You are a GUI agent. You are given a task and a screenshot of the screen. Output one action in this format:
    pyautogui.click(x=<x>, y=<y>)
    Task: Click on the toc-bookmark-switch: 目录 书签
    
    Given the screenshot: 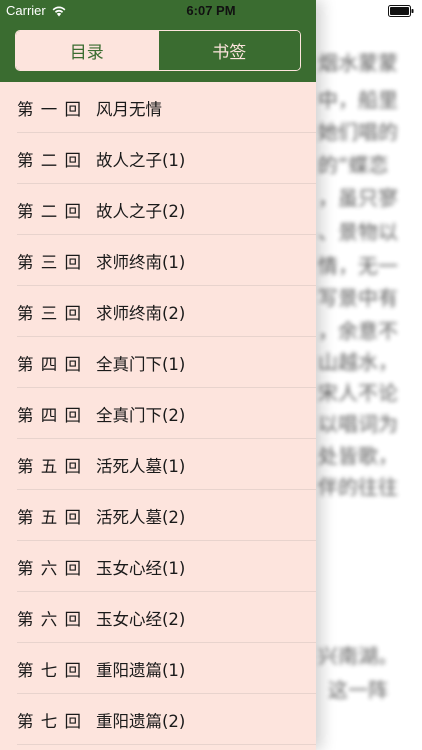 What is the action you would take?
    pyautogui.click(x=158, y=50)
    